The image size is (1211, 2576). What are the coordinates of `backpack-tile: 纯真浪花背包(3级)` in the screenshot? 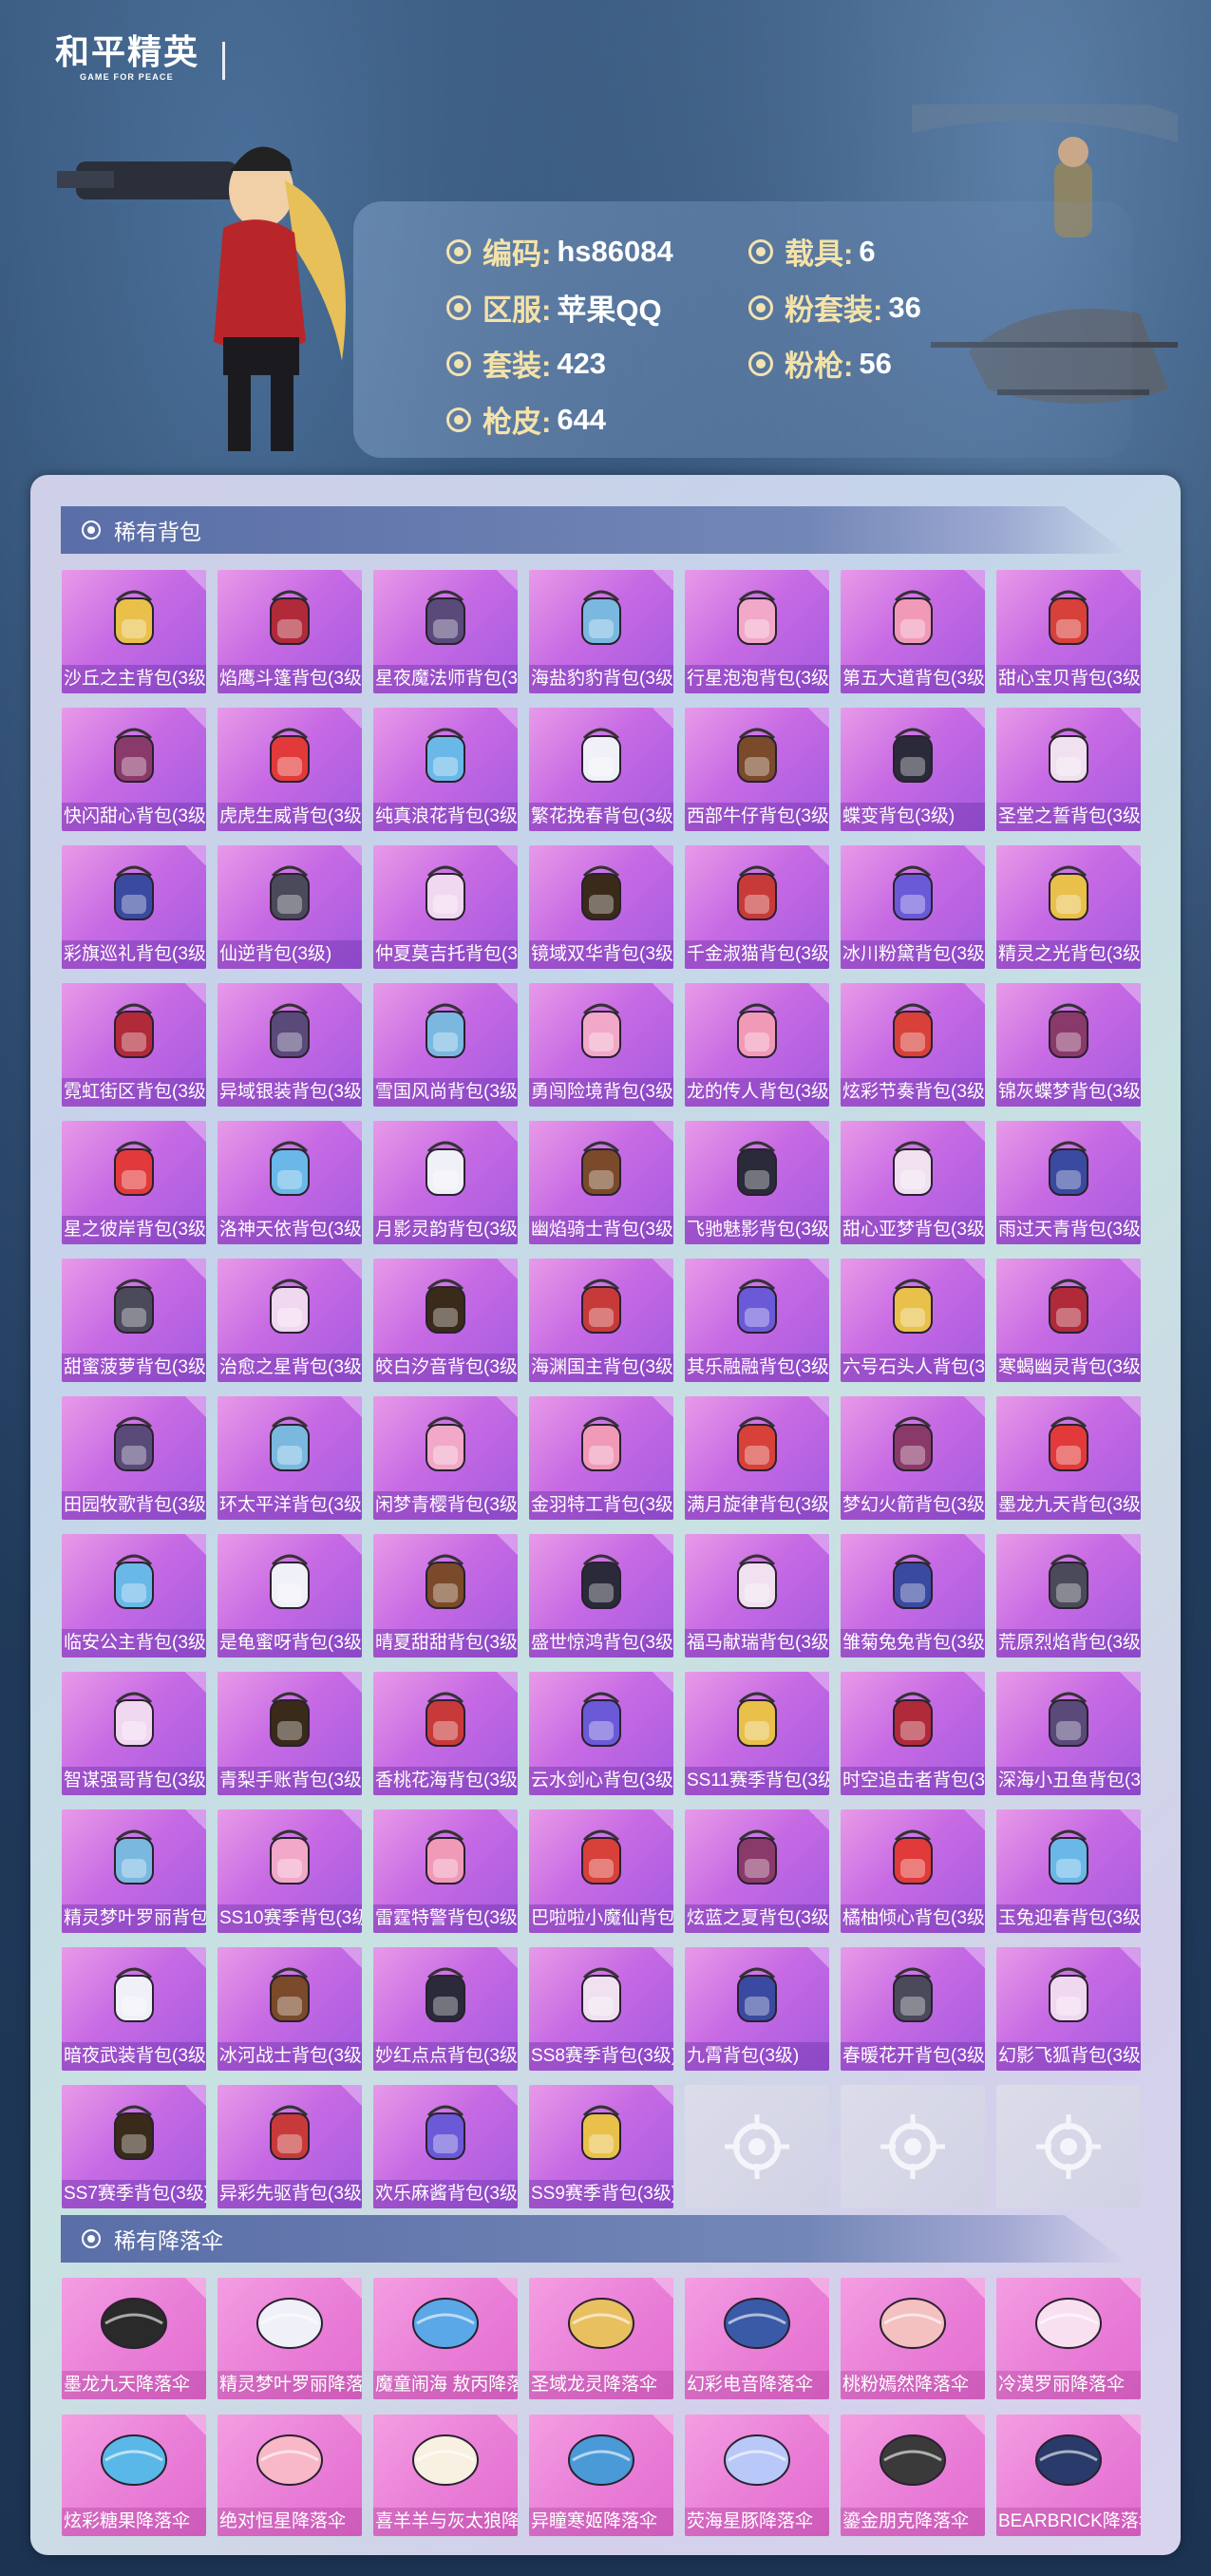 It's located at (445, 769).